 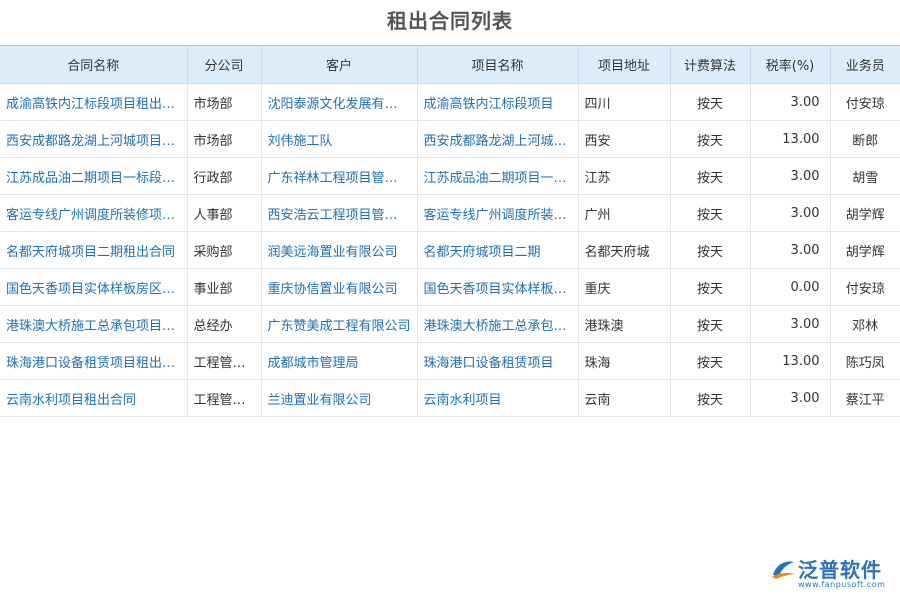 I want to click on column-header-customer: 客户, so click(x=339, y=64).